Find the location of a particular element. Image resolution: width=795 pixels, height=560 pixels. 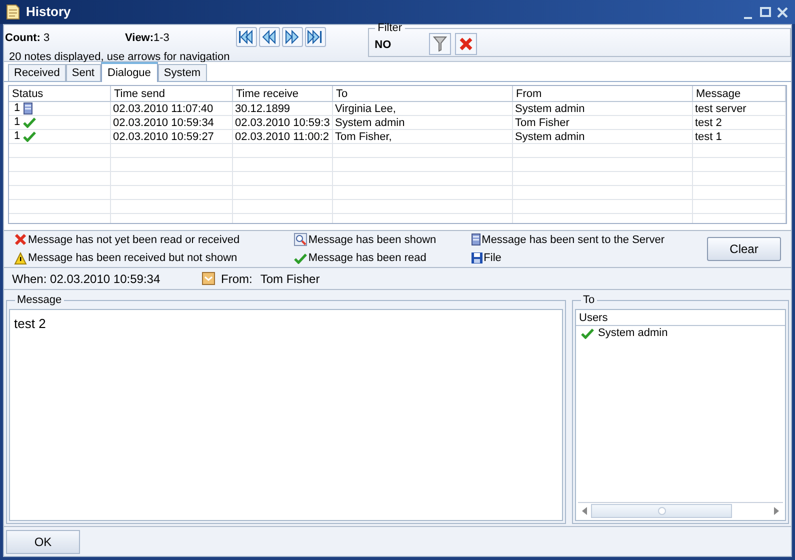

skip-left-icon is located at coordinates (246, 37).